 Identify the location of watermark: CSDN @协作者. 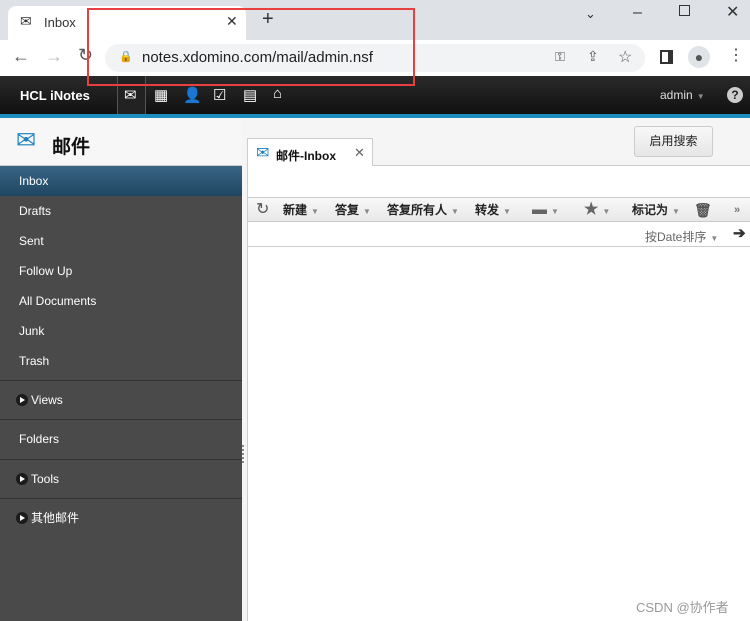
(682, 607).